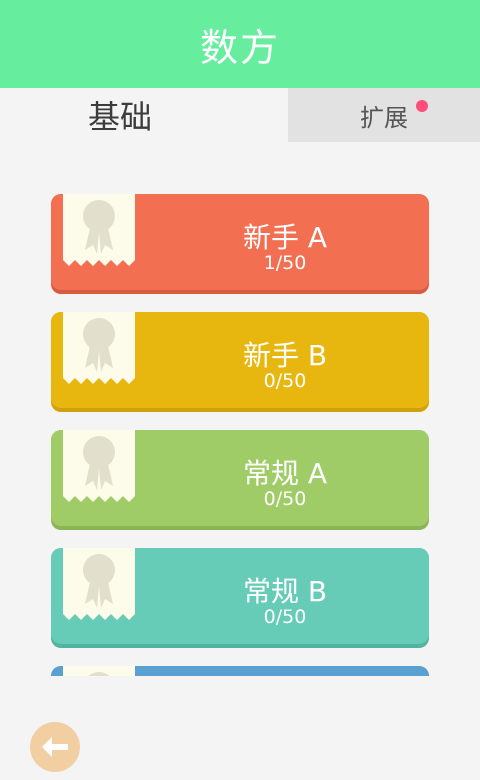 This screenshot has height=780, width=480. I want to click on level-card-1: 新手 A 1/50, so click(240, 244).